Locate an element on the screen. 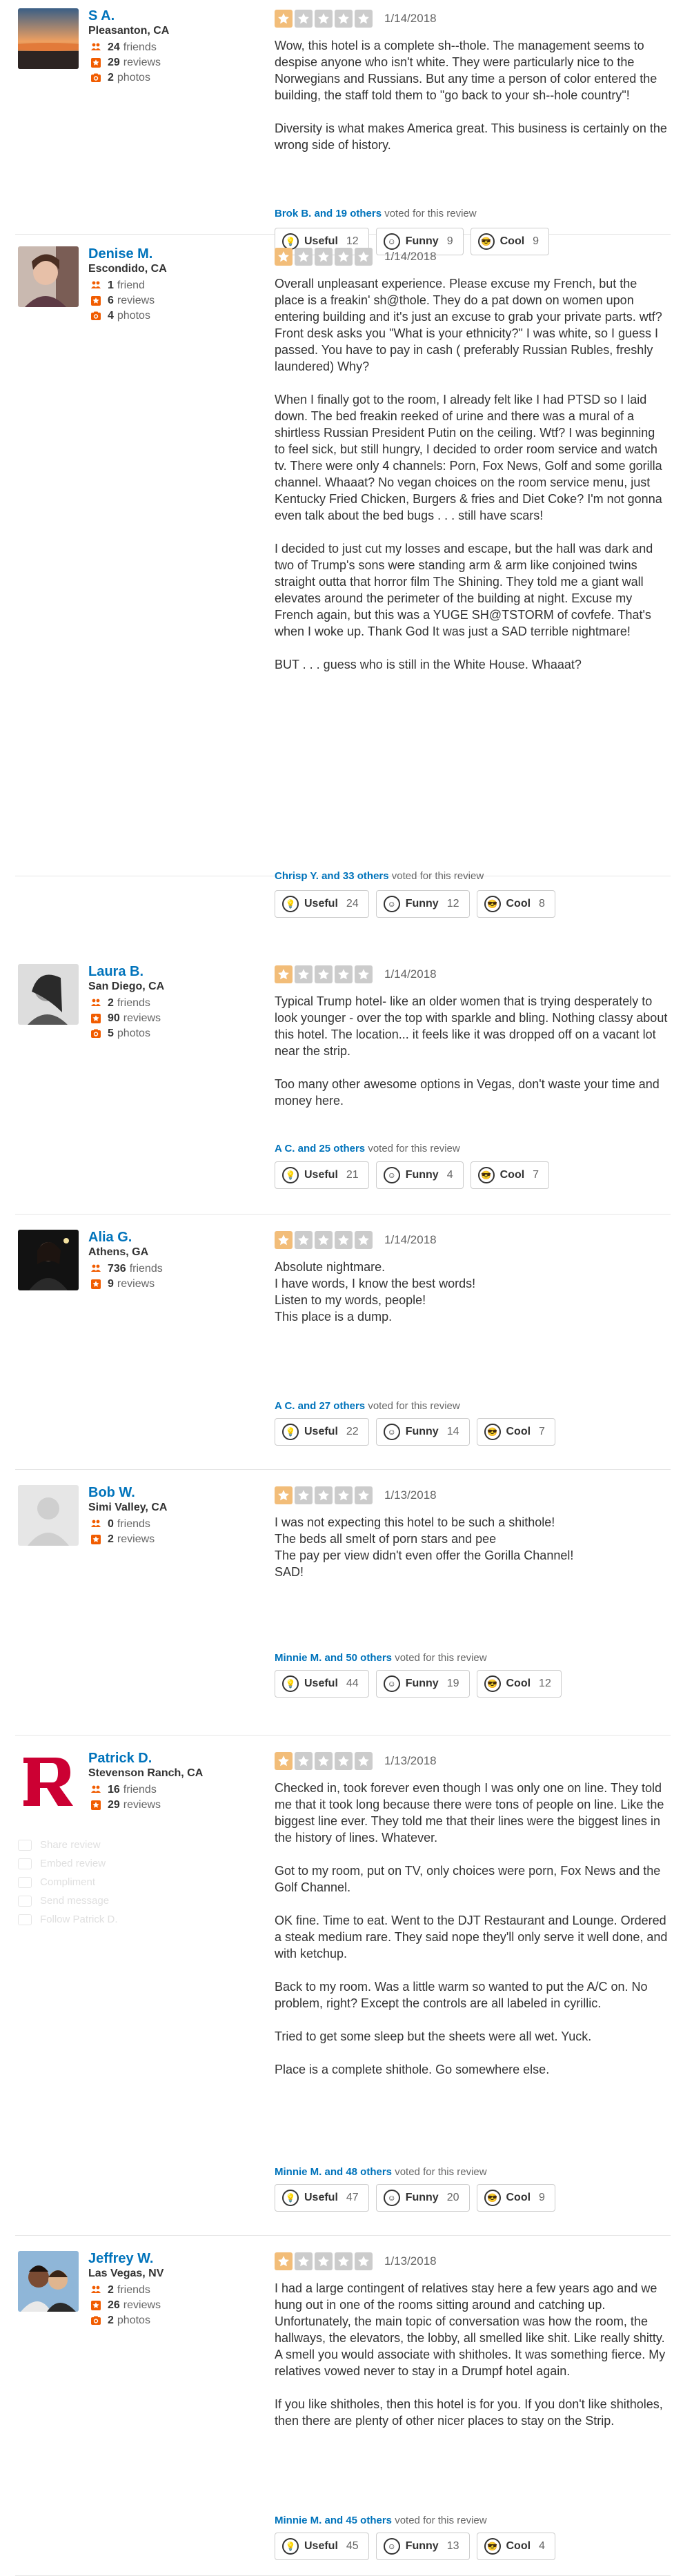  review-action-item: Compliment is located at coordinates (121, 1882).